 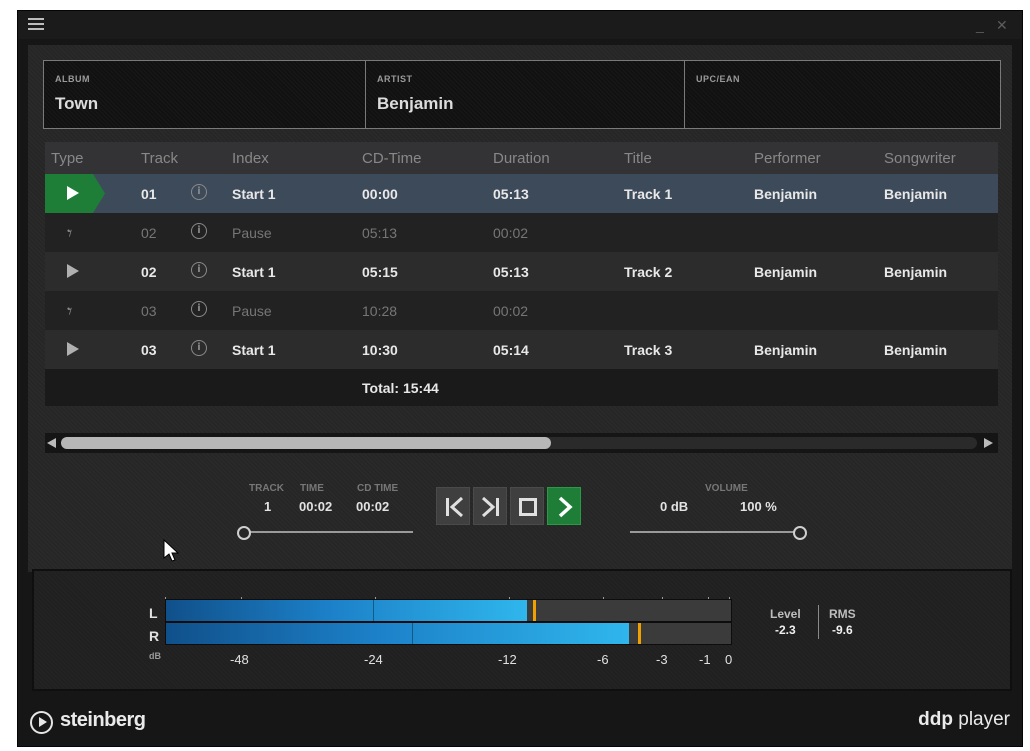 What do you see at coordinates (648, 350) in the screenshot?
I see `title: Track 3` at bounding box center [648, 350].